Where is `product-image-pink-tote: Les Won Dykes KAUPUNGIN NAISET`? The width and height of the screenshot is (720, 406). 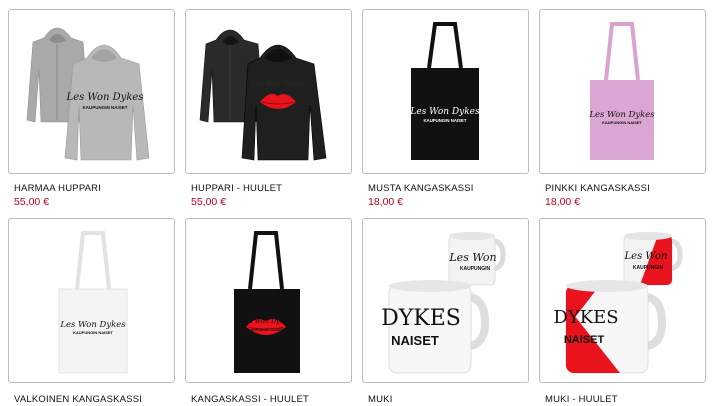
product-image-pink-tote: Les Won Dykes KAUPUNGIN NAISET is located at coordinates (622, 91).